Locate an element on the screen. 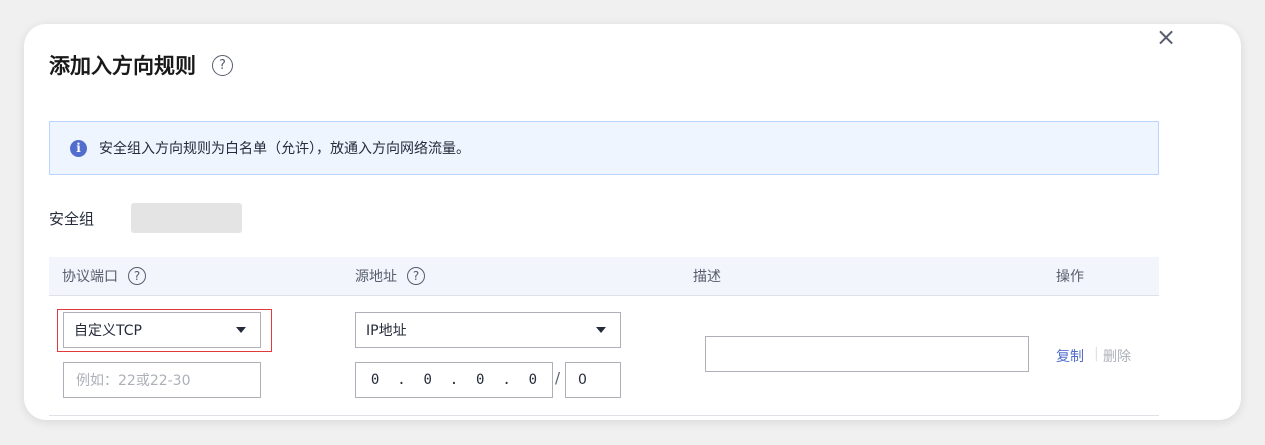  header-actions-label: 操作 is located at coordinates (1070, 277).